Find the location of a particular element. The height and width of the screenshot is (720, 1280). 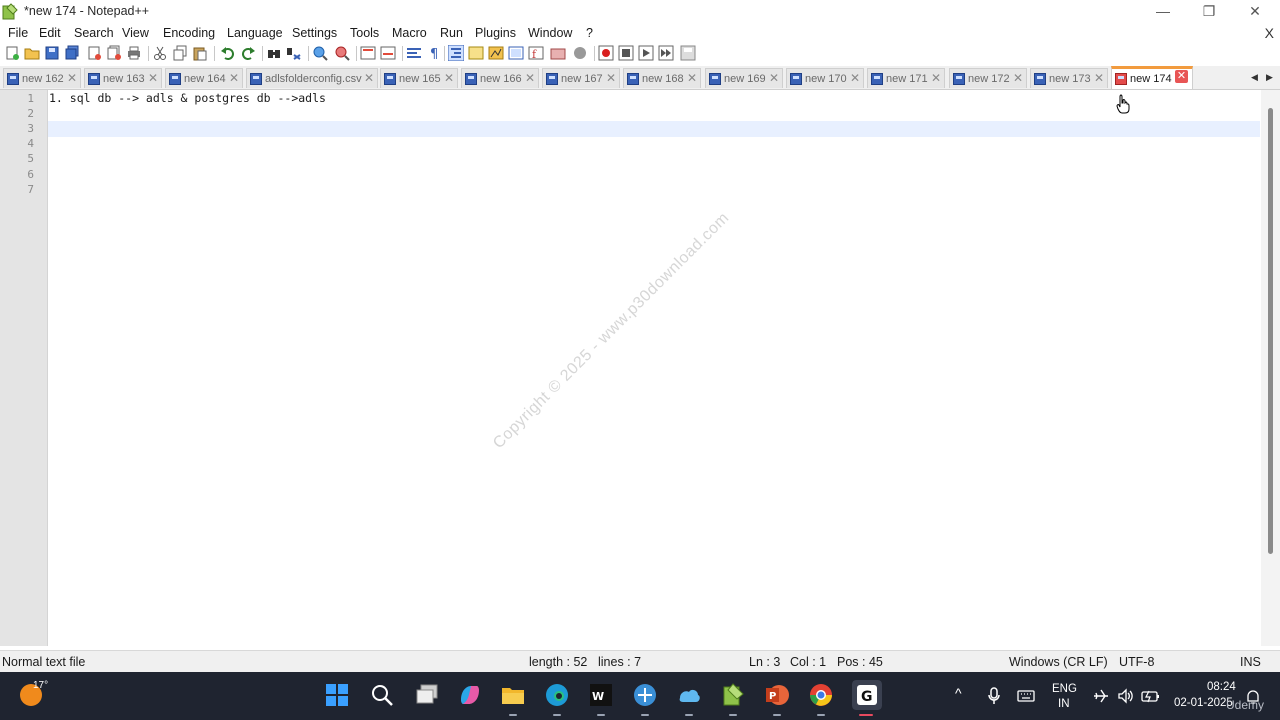

tab-new-168: new 168 ✕ is located at coordinates (662, 78).